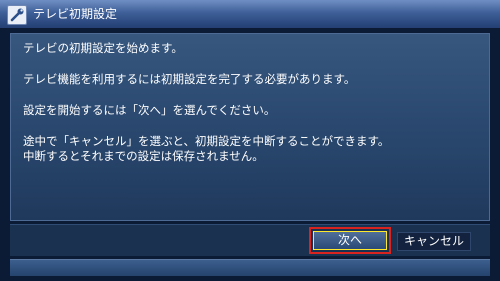 The height and width of the screenshot is (281, 500). I want to click on message-paragraph: 設定を開始するには「次へ」を選んでください。, so click(250, 110).